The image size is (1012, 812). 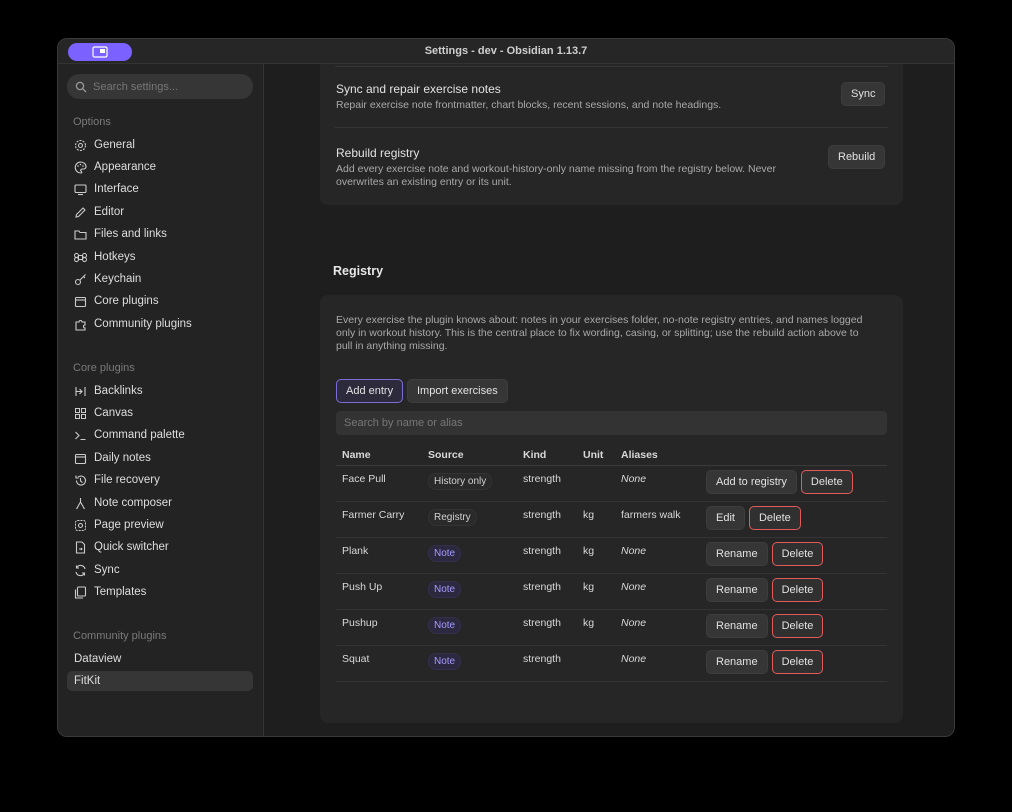 What do you see at coordinates (127, 480) in the screenshot?
I see `sidebar-item-label: File recovery` at bounding box center [127, 480].